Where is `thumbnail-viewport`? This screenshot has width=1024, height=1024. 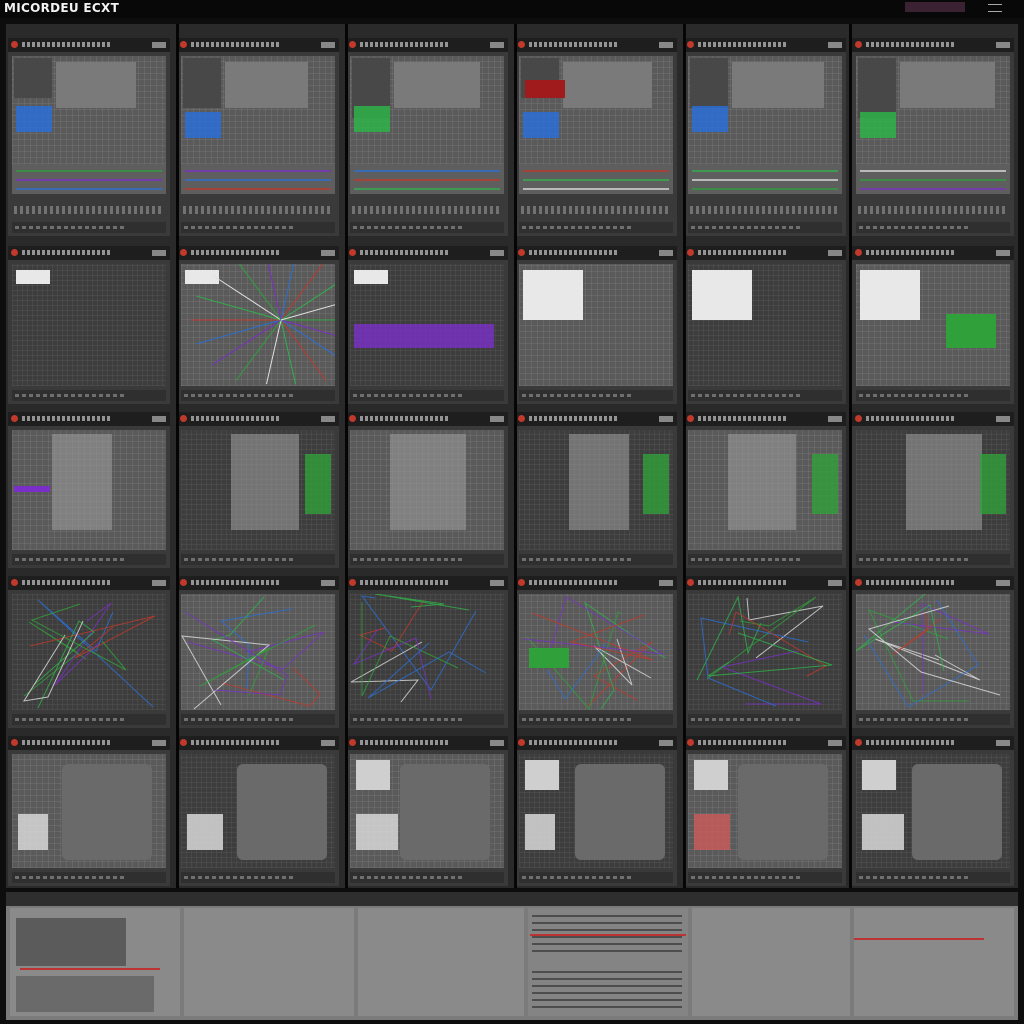
thumbnail-viewport is located at coordinates (596, 490).